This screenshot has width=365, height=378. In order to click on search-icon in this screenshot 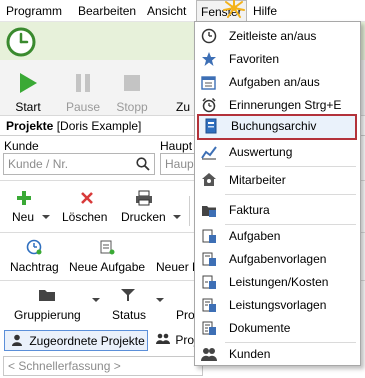, I will do `click(143, 164)`.